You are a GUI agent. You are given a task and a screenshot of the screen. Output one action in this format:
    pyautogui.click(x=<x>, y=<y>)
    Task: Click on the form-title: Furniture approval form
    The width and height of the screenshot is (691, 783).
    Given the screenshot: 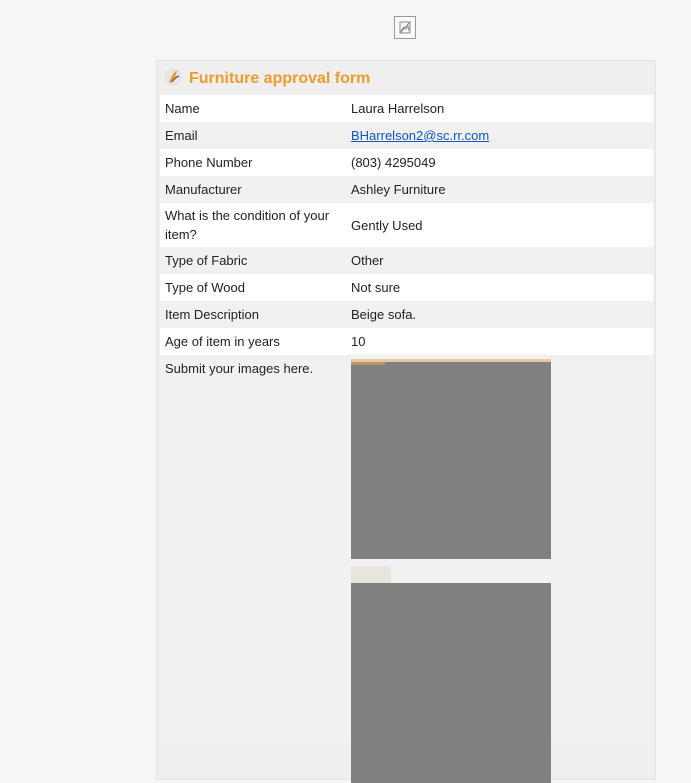 What is the action you would take?
    pyautogui.click(x=280, y=78)
    